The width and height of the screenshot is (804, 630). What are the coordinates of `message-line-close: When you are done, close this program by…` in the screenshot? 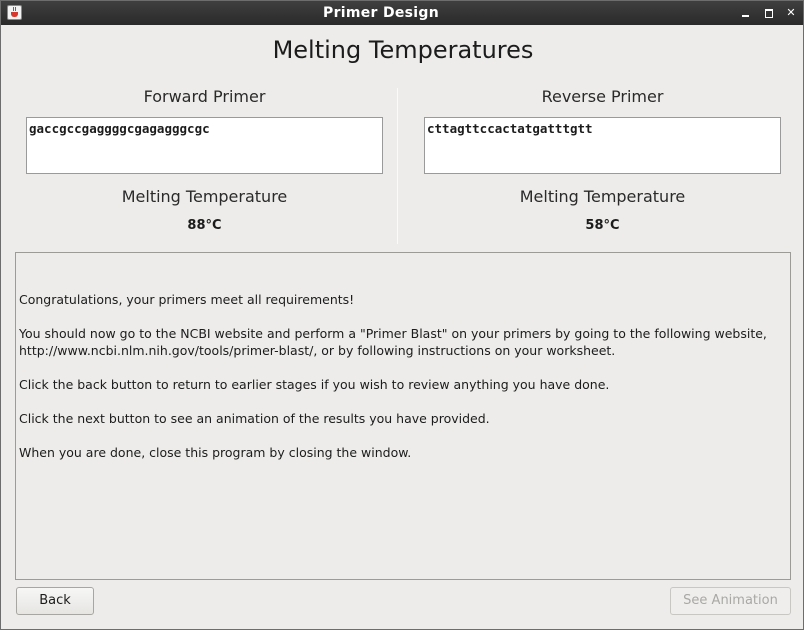 It's located at (215, 452).